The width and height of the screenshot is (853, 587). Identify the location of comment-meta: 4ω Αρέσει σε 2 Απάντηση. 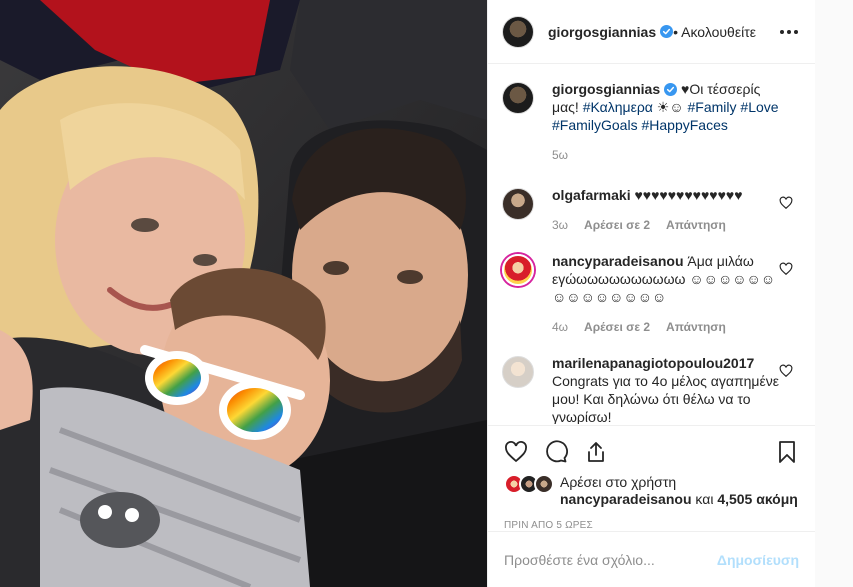
(666, 327).